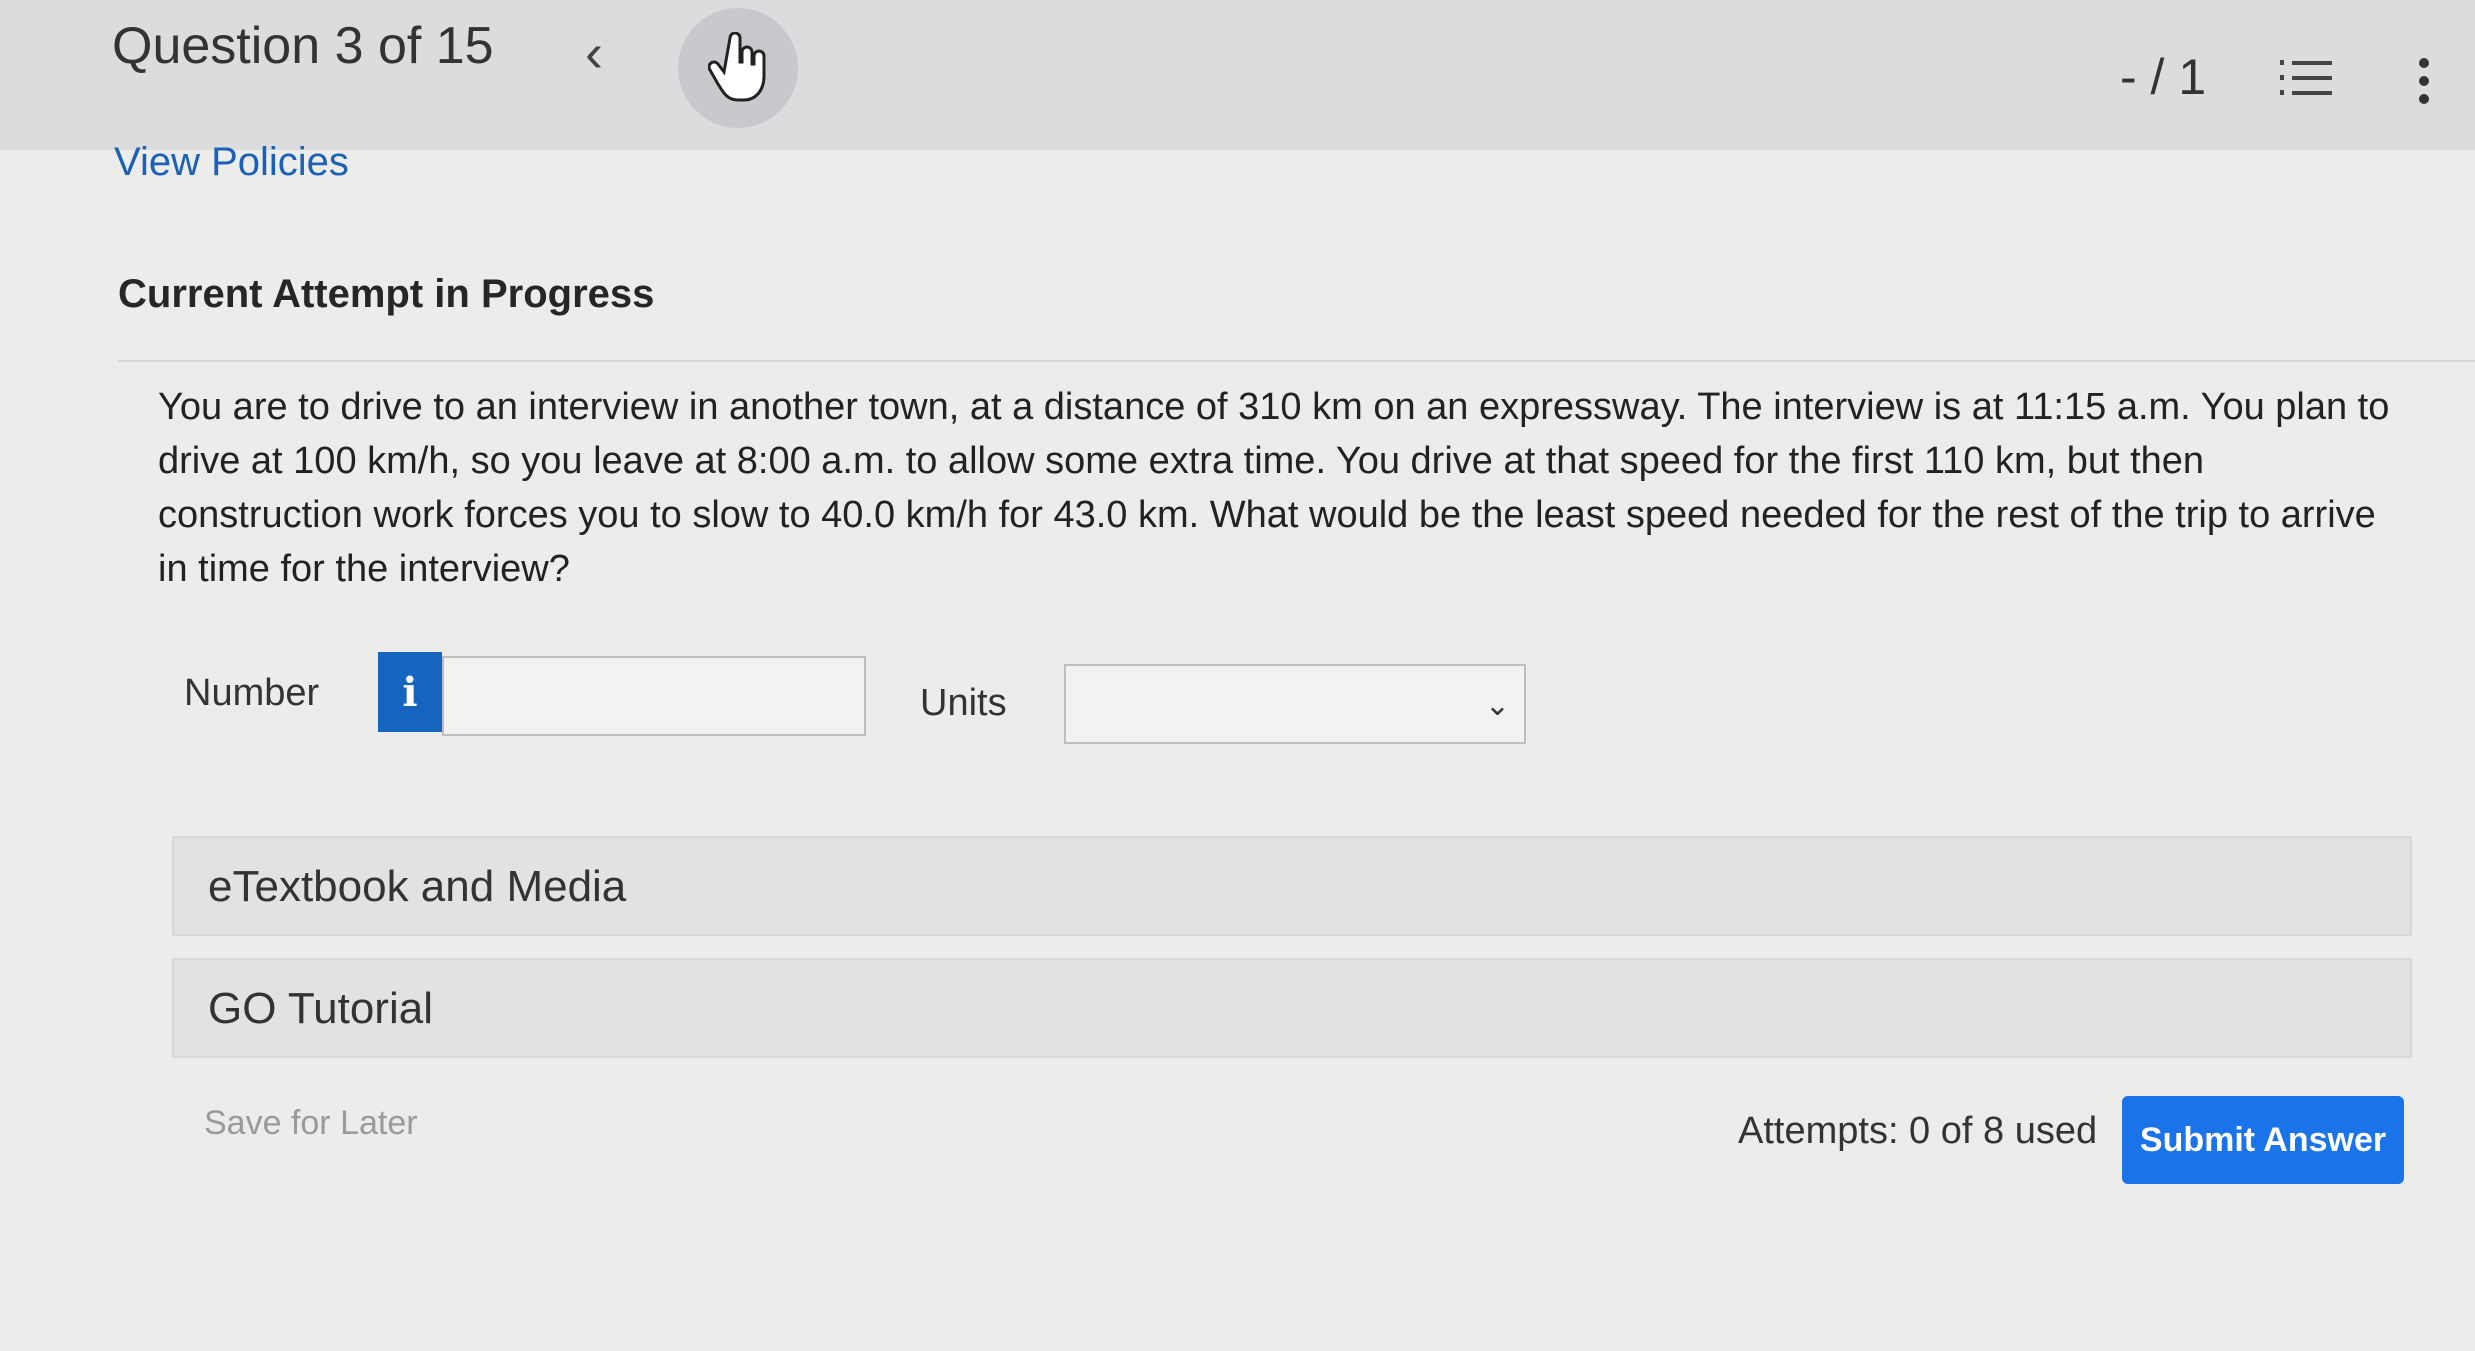  Describe the element at coordinates (1292, 886) in the screenshot. I see `etextbook-media-panel: eTextbook and Media` at that location.